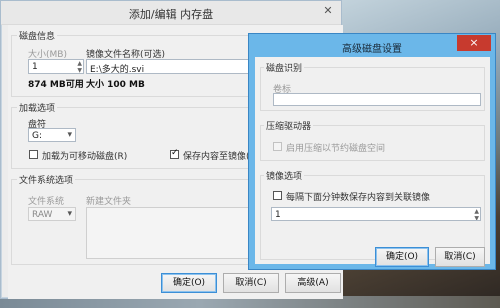  Describe the element at coordinates (277, 195) in the screenshot. I see `save-every-checkbox` at that location.